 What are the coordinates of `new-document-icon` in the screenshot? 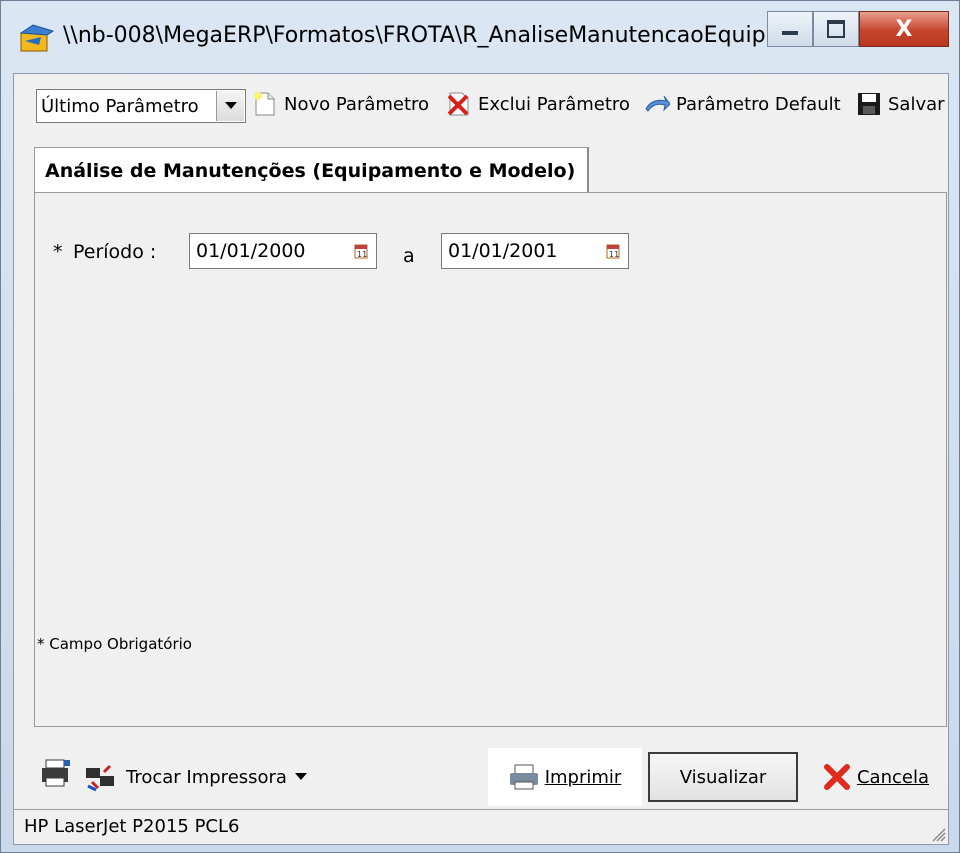 It's located at (264, 104).